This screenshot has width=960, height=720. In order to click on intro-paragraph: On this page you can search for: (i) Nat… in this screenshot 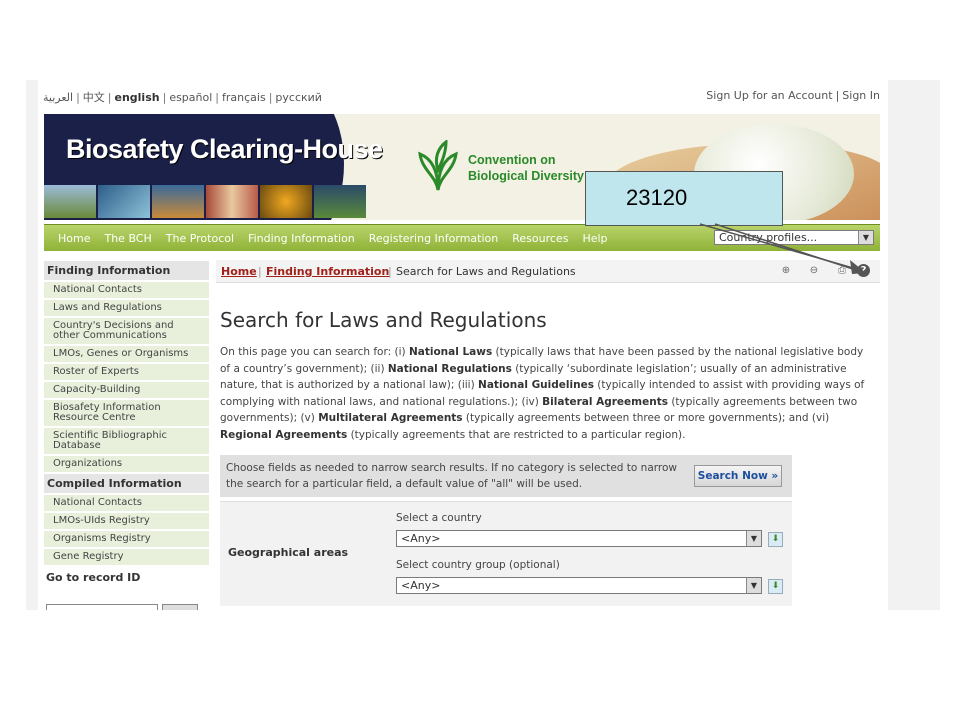, I will do `click(546, 393)`.